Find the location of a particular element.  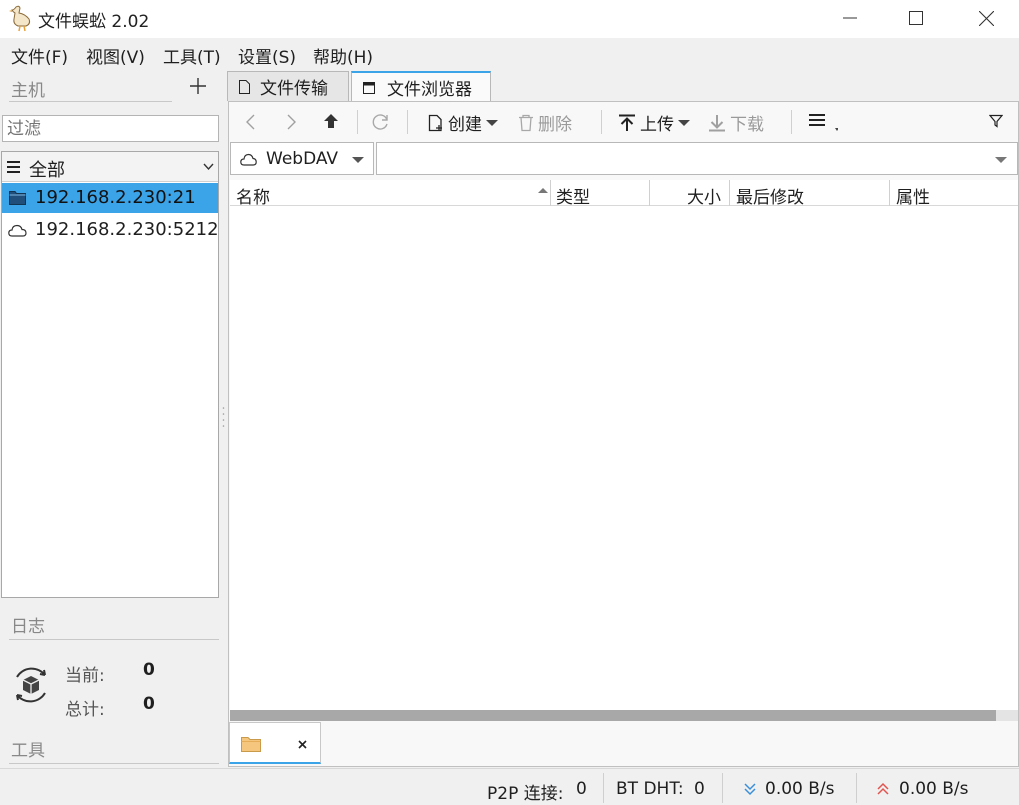

goose-app-icon is located at coordinates (20, 18).